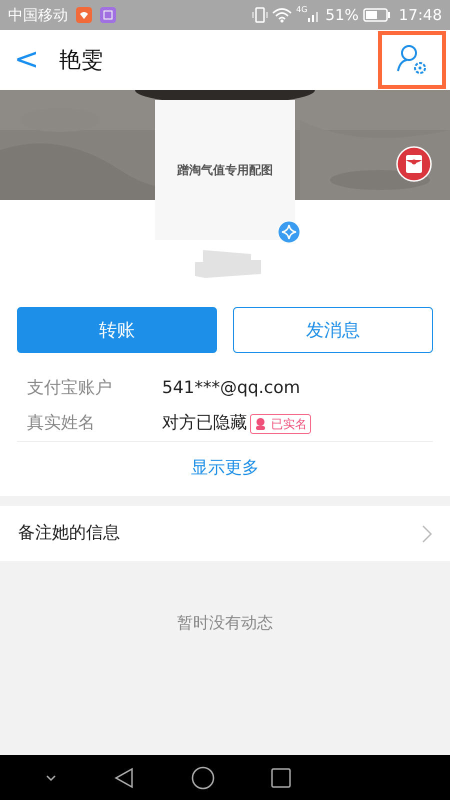 The width and height of the screenshot is (450, 800). Describe the element at coordinates (84, 15) in the screenshot. I see `app-notification-icon` at that location.